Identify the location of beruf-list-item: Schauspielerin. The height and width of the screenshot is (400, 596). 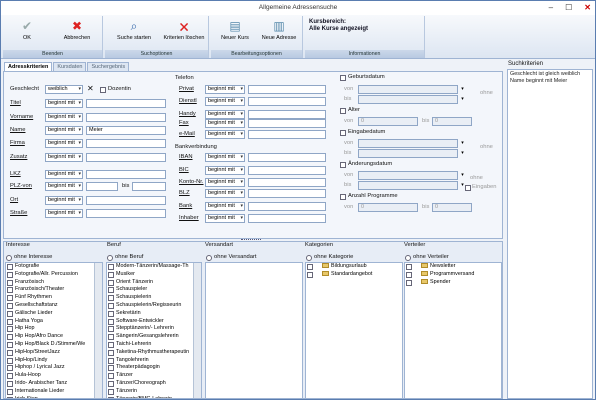
(154, 298).